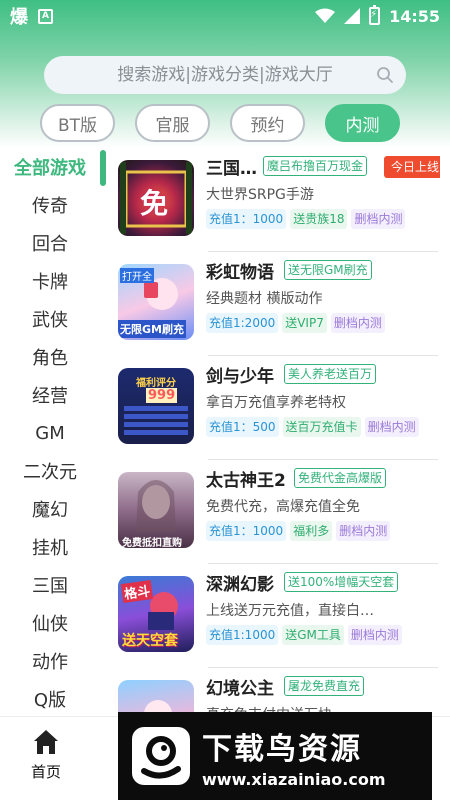 This screenshot has height=800, width=450. Describe the element at coordinates (319, 219) in the screenshot. I see `bonus-tag: 送贵族18` at that location.